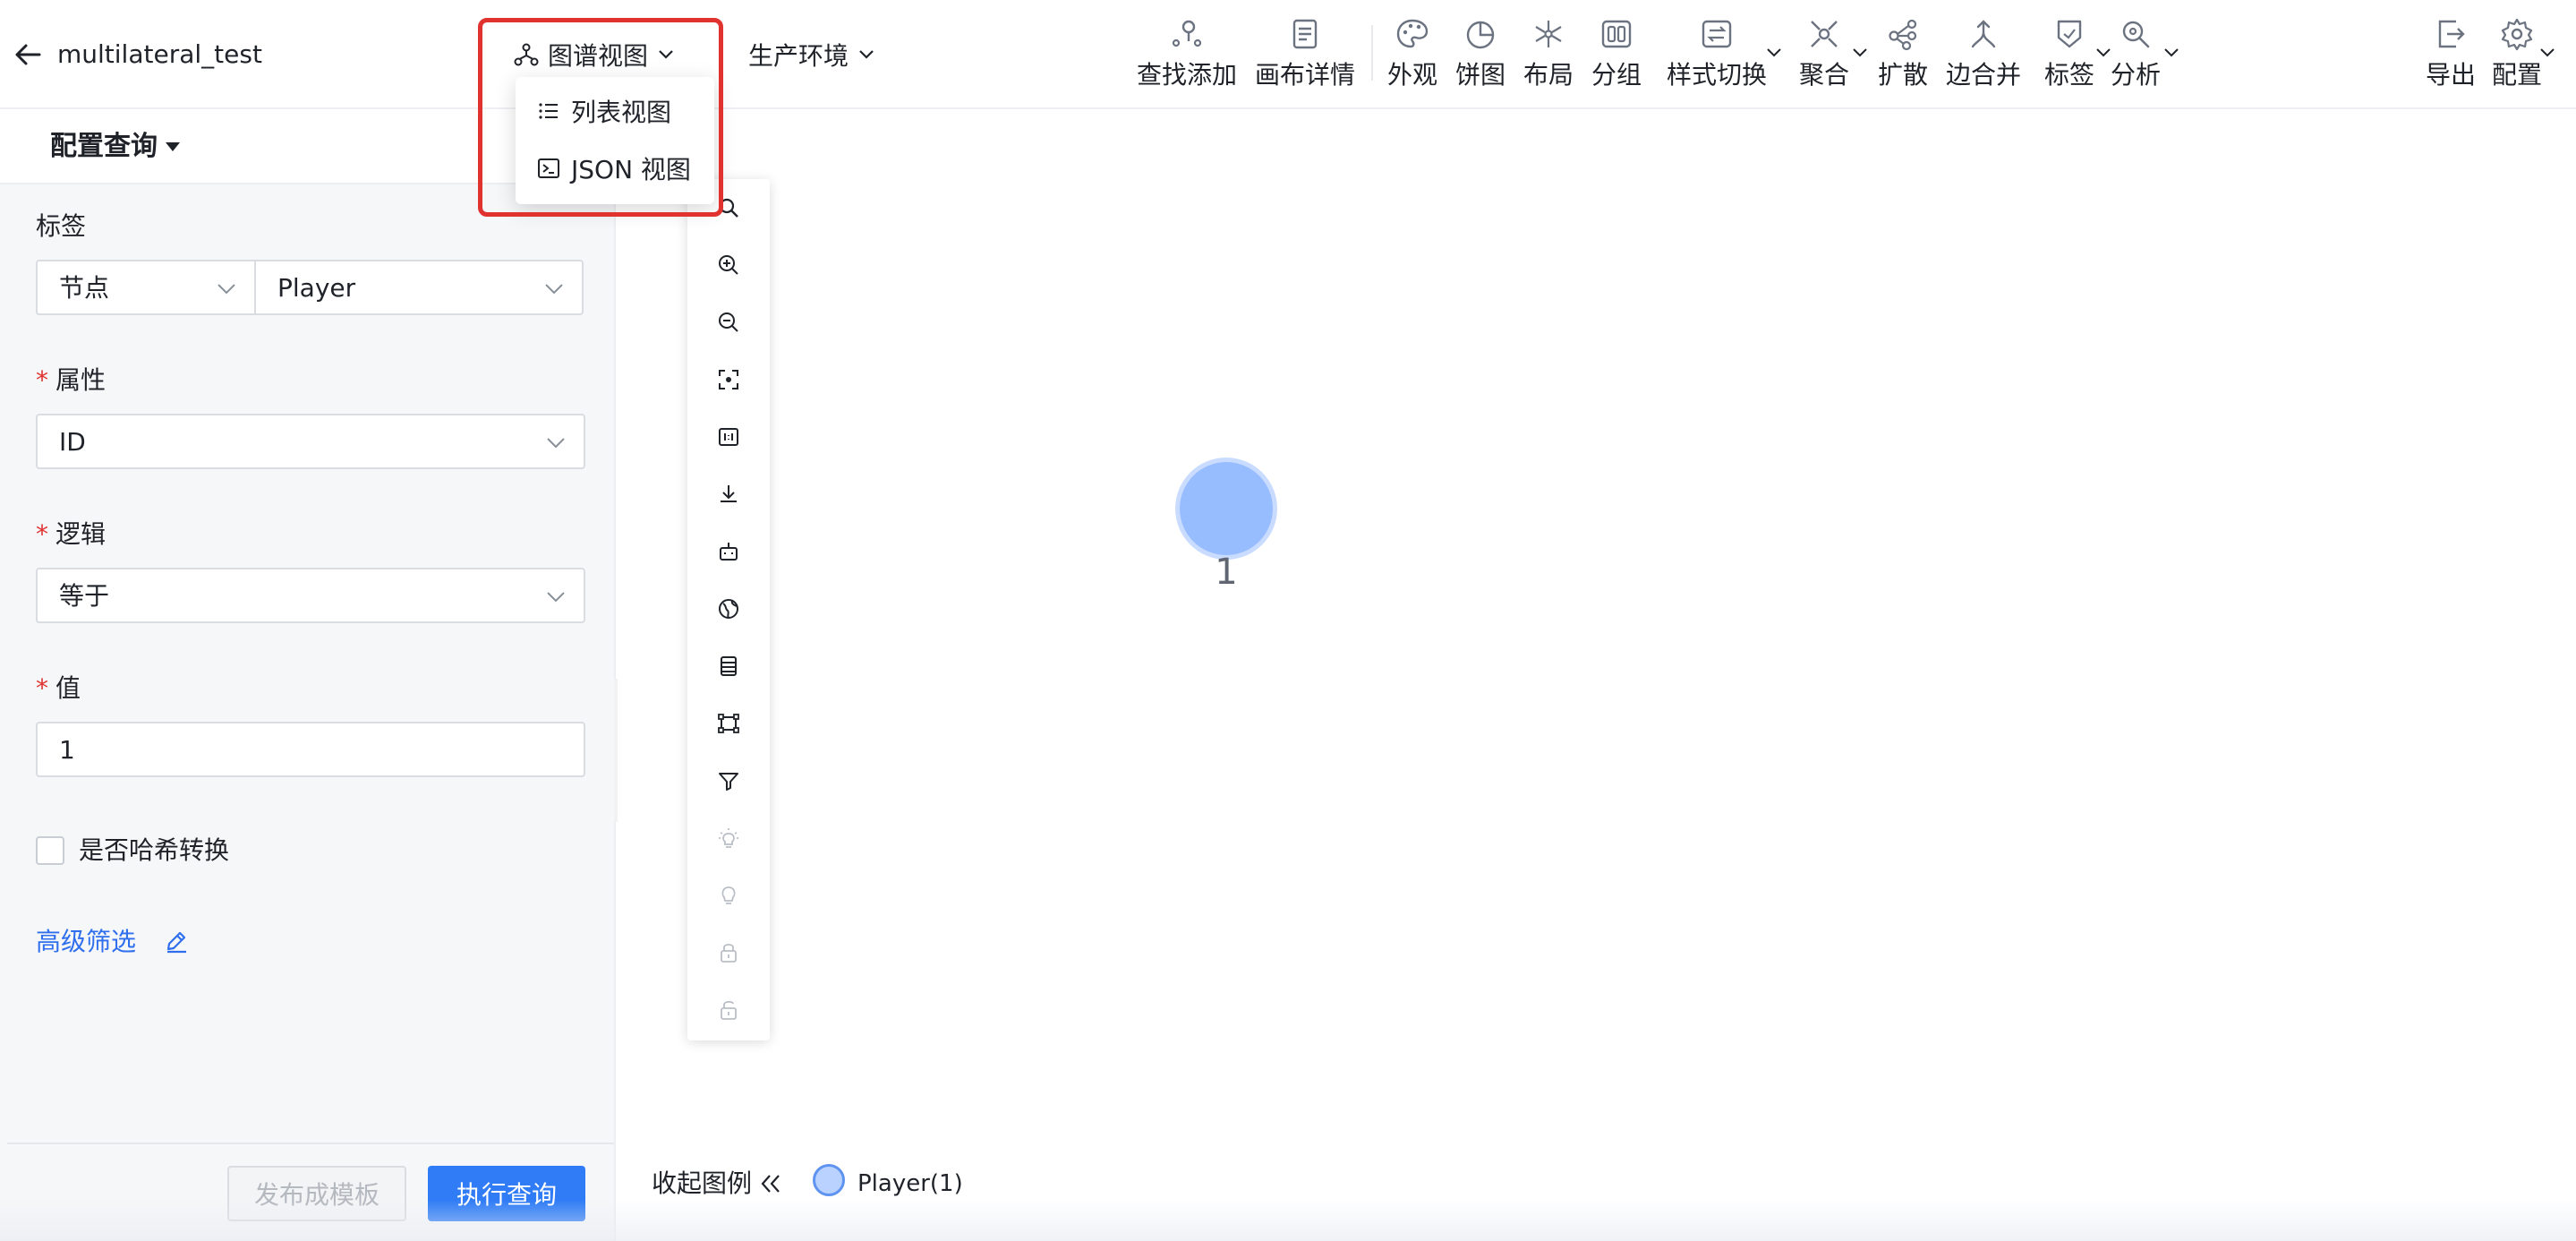 The width and height of the screenshot is (2576, 1241). I want to click on panel-footer-divider, so click(310, 1143).